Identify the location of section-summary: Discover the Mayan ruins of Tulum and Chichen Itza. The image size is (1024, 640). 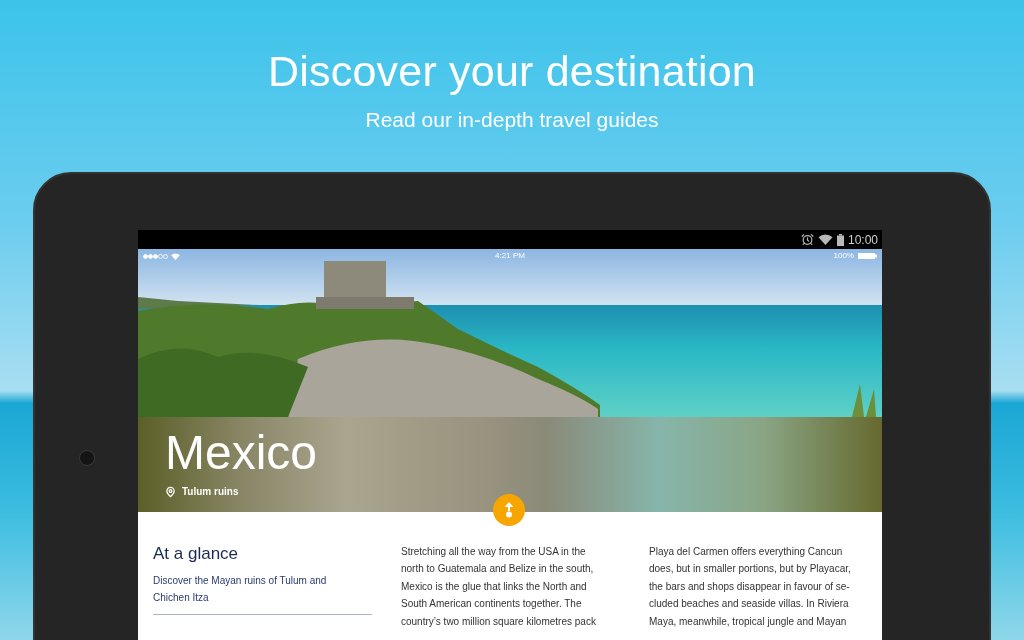
(240, 589).